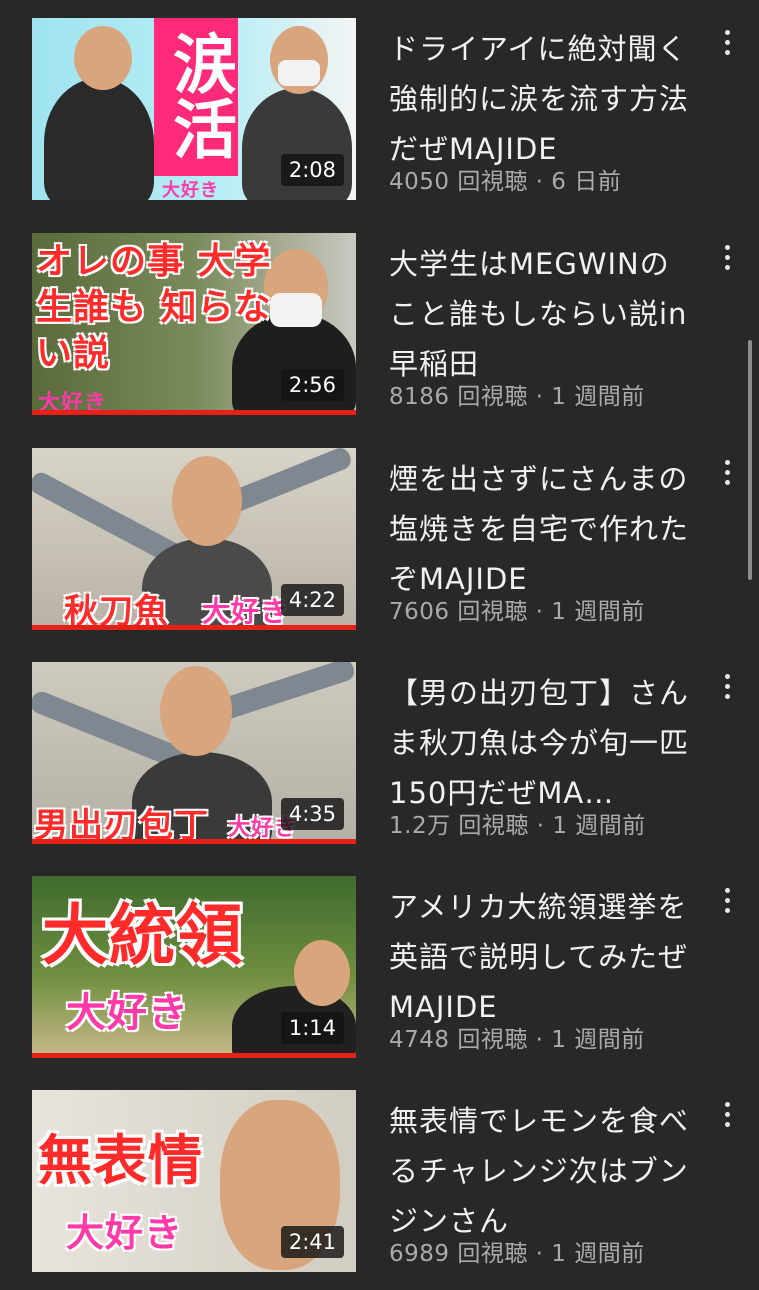 Image resolution: width=759 pixels, height=1290 pixels. What do you see at coordinates (517, 1040) in the screenshot?
I see `video-meta: 4748 回視聴 · 1 週間前` at bounding box center [517, 1040].